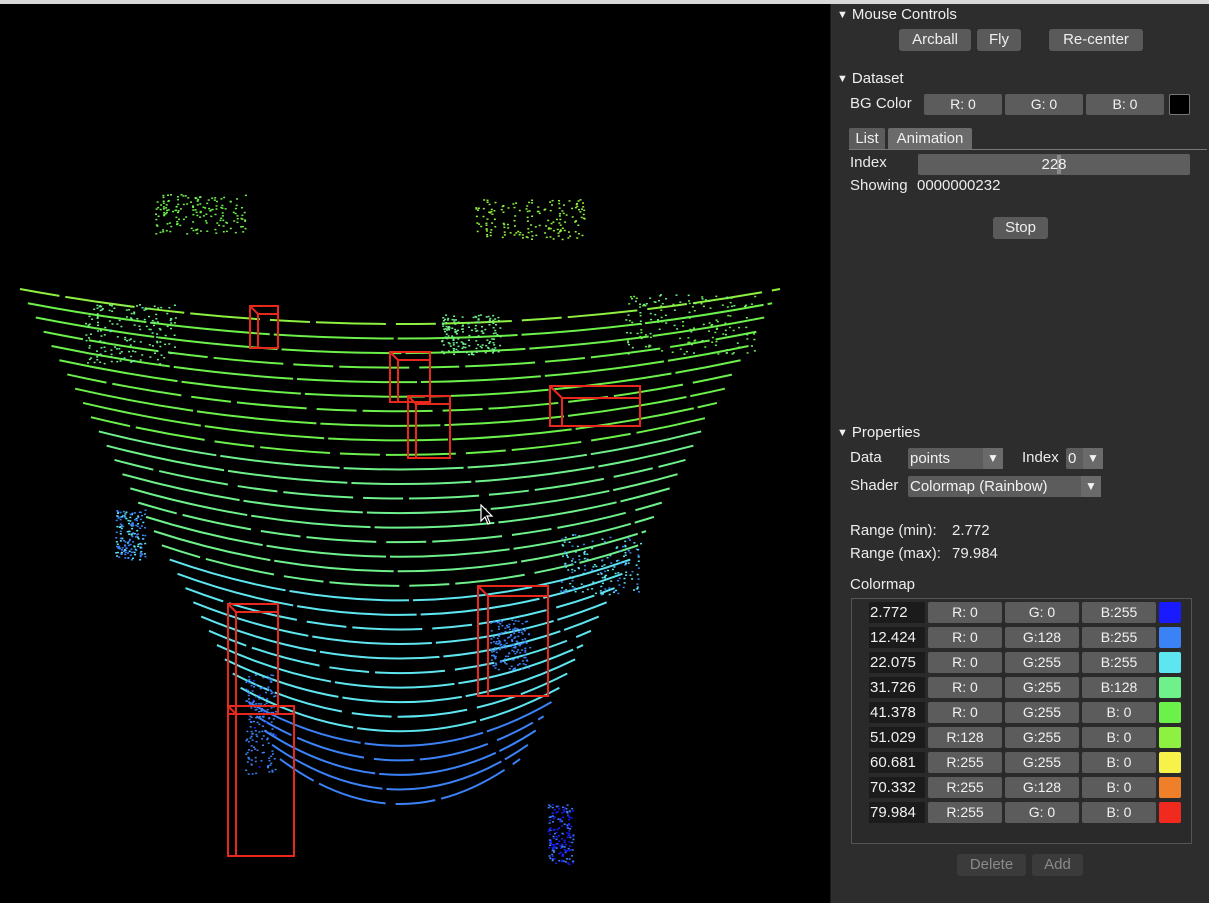  What do you see at coordinates (870, 78) in the screenshot?
I see `dataset-header: ▼Dataset` at bounding box center [870, 78].